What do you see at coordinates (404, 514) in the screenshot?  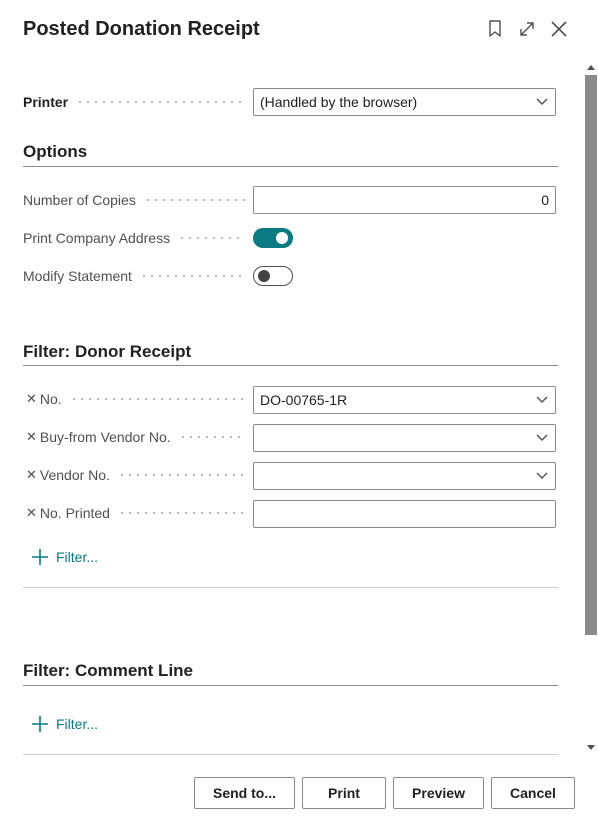 I see `filter-no-printed-input` at bounding box center [404, 514].